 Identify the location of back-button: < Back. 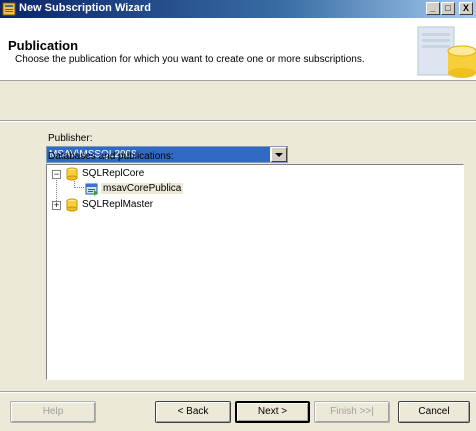
(193, 412).